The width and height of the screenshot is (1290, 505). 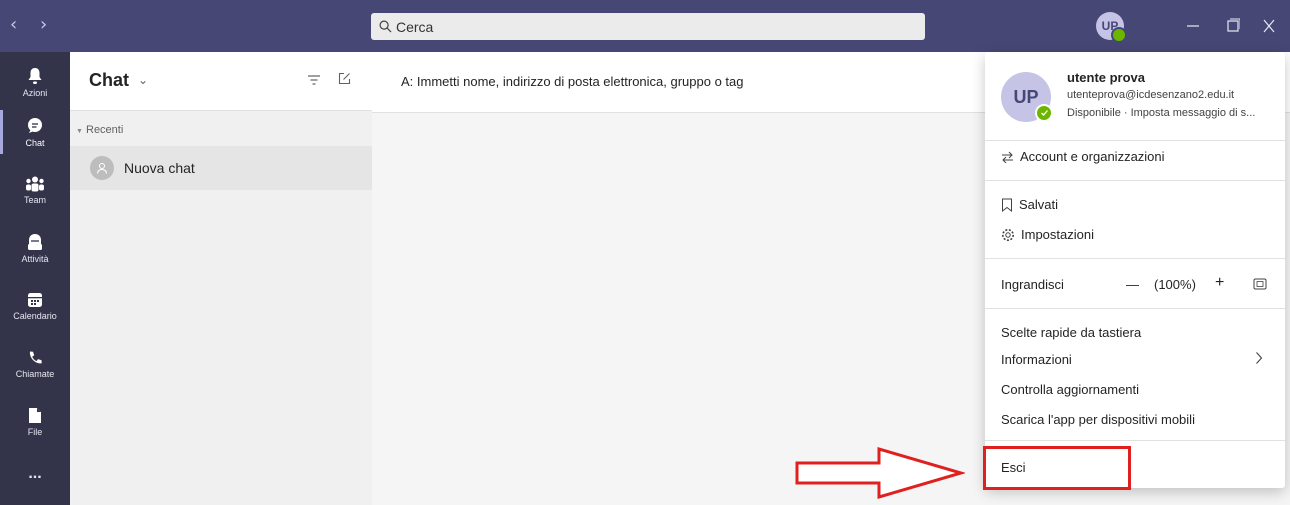 What do you see at coordinates (43, 25) in the screenshot?
I see `forward-icon: ›` at bounding box center [43, 25].